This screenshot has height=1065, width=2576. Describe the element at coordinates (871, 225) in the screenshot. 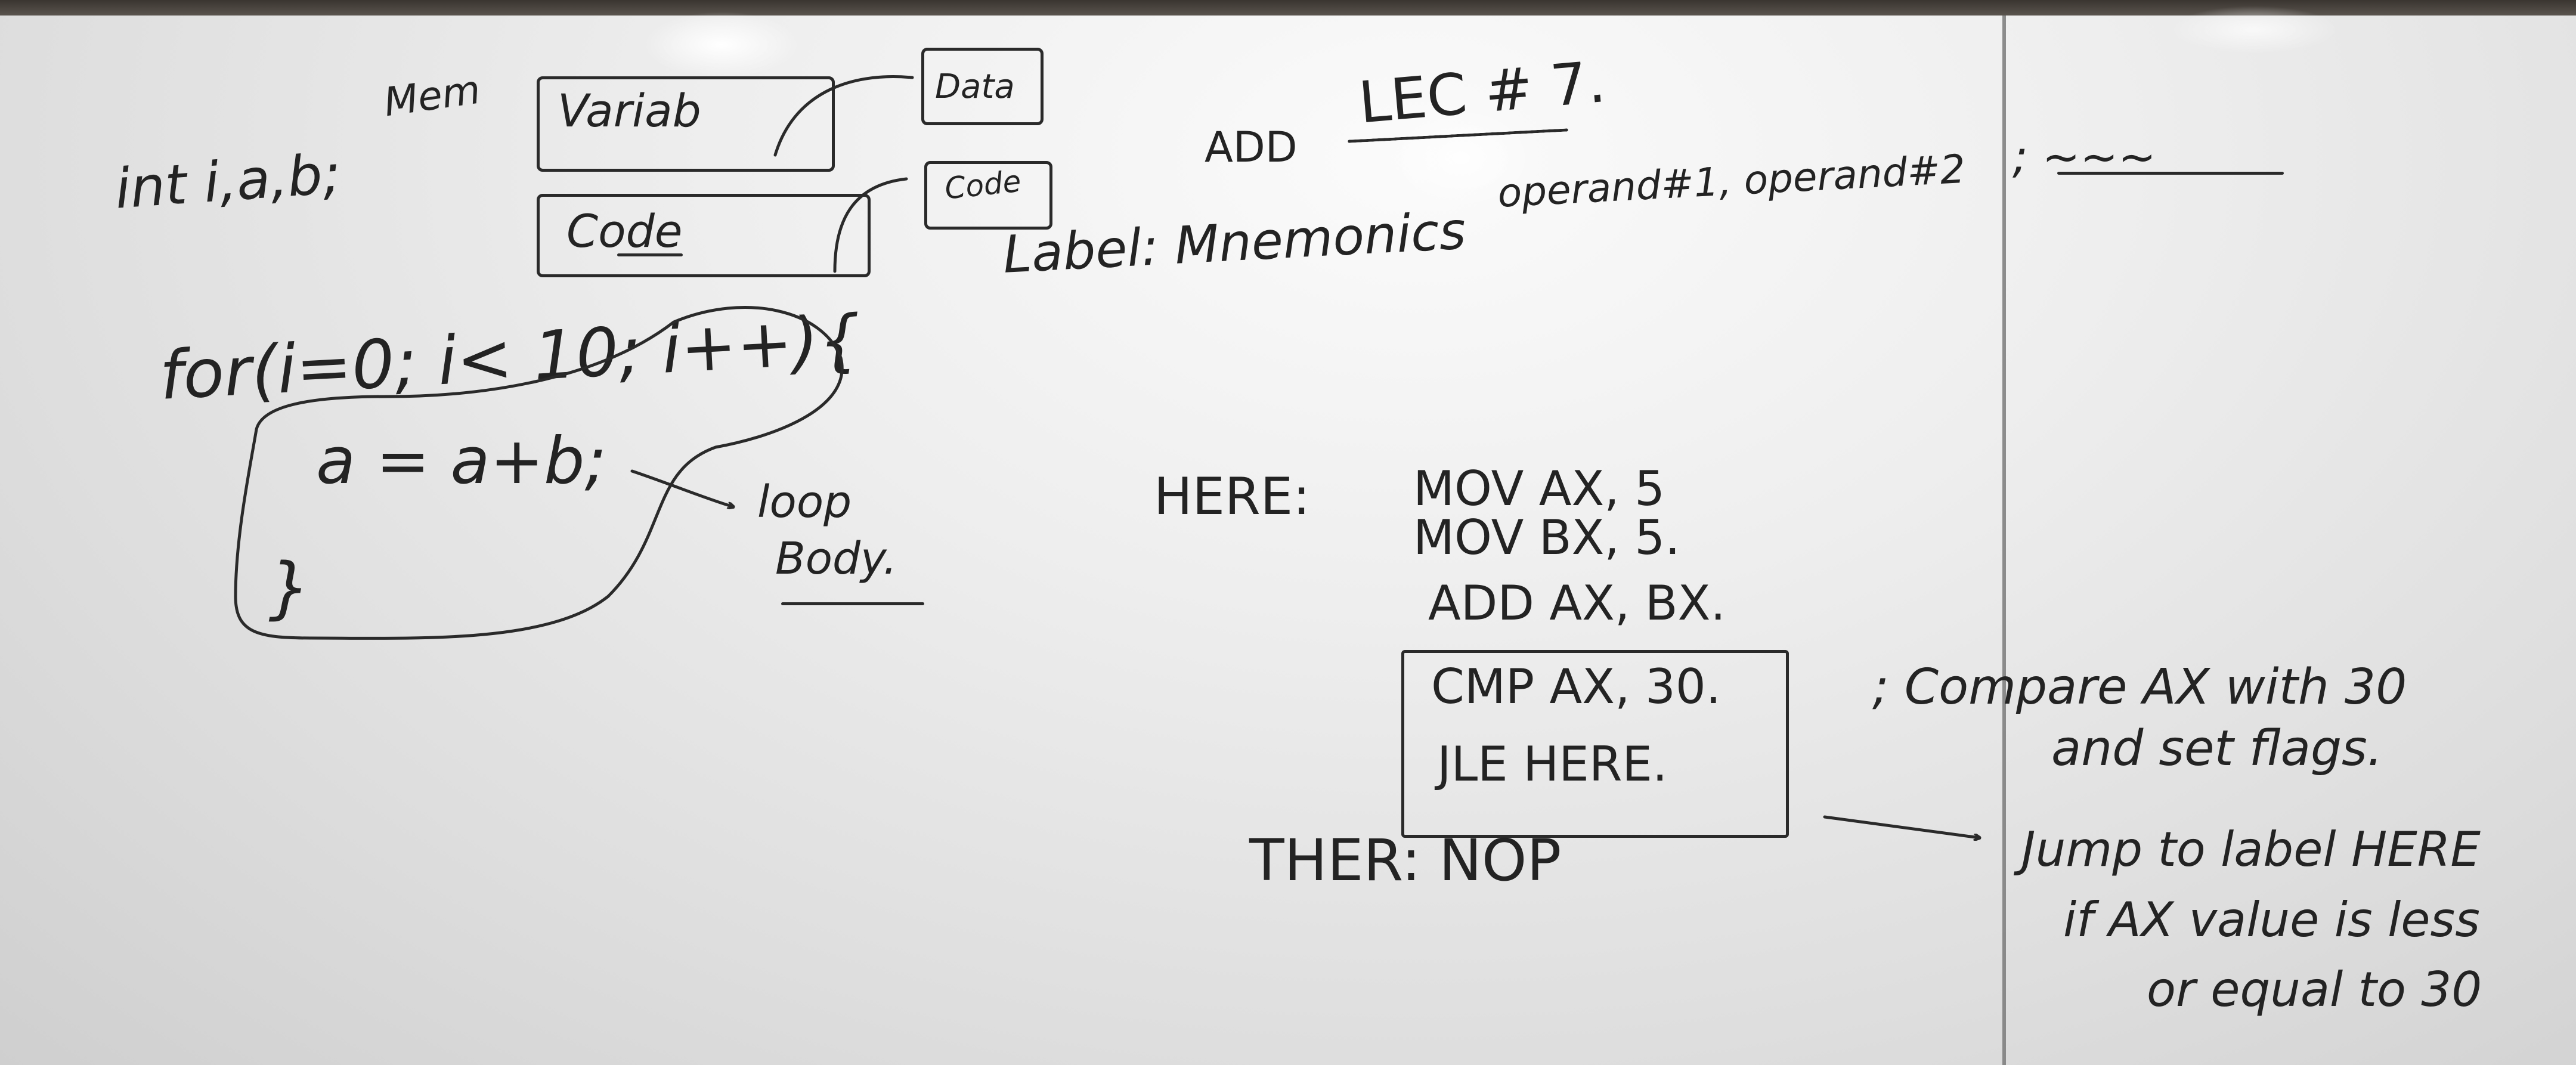

I see `code-to-codebox-curve` at that location.